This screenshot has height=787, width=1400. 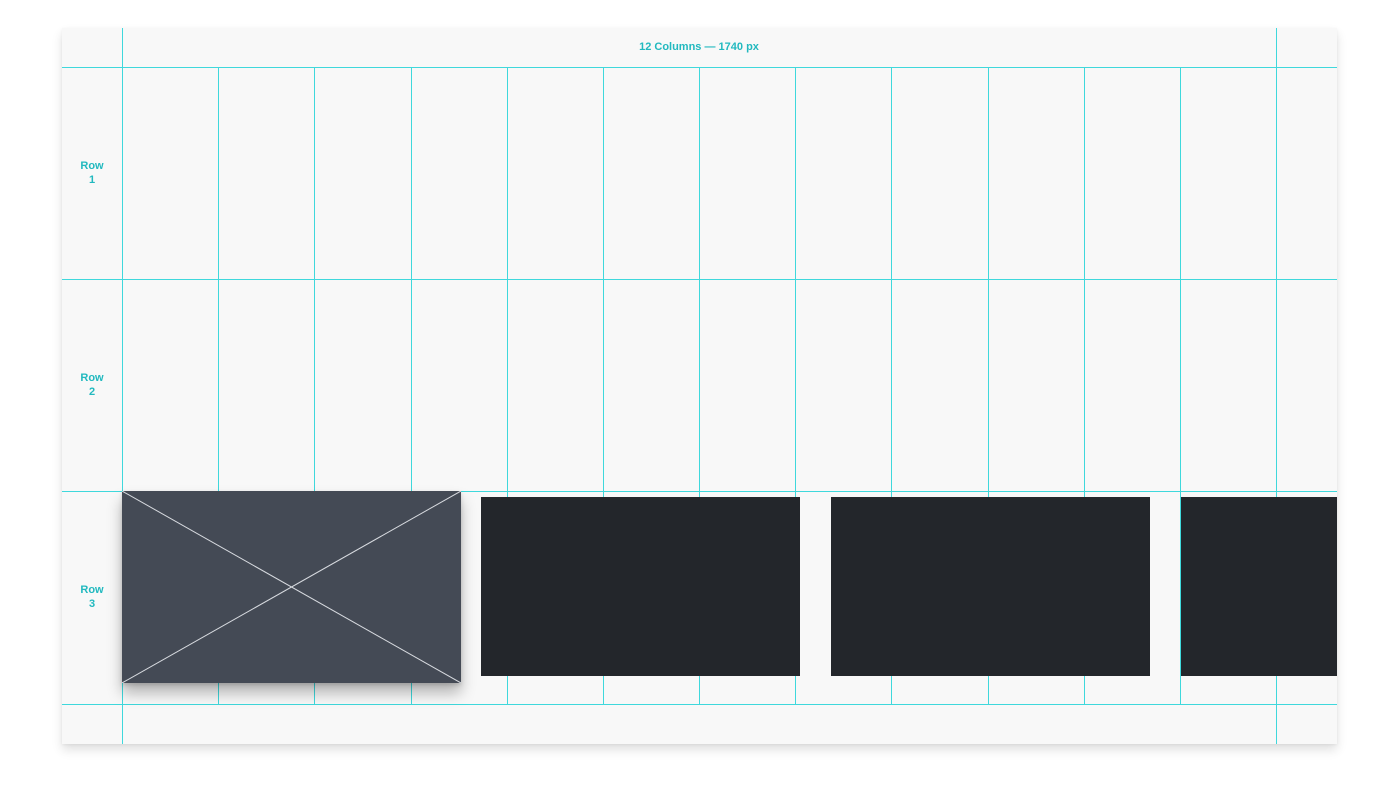 I want to click on row-label-3: Row 3, so click(x=92, y=597).